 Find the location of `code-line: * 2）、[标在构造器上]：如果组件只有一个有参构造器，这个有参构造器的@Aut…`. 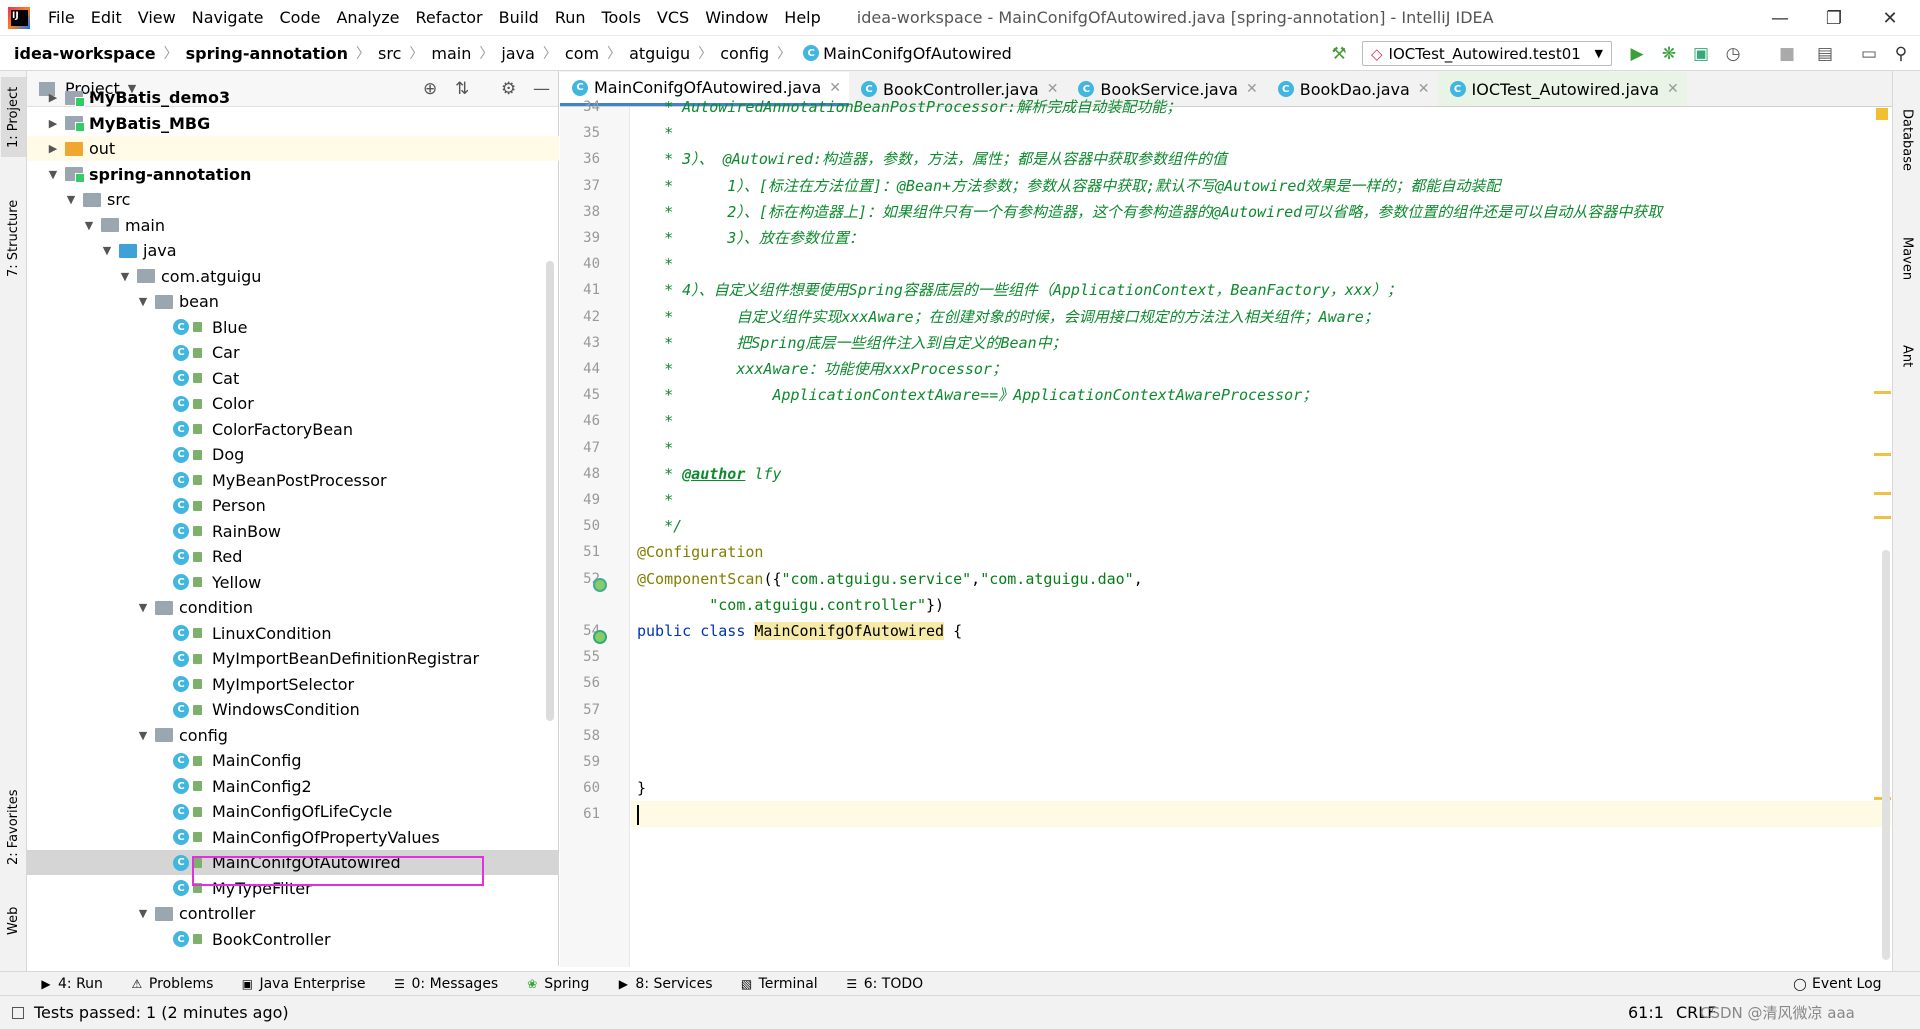

code-line: * 2）、[标在构造器上]：如果组件只有一个有参构造器，这个有参构造器的@Aut… is located at coordinates (1149, 212).